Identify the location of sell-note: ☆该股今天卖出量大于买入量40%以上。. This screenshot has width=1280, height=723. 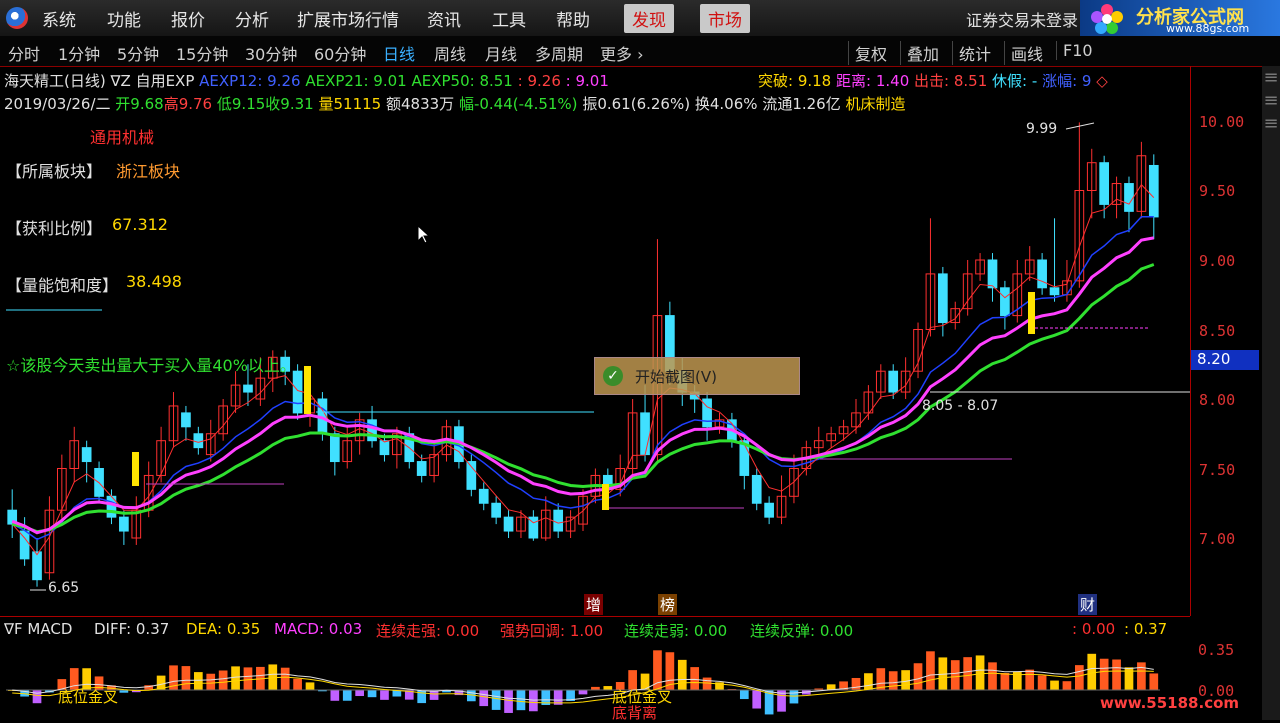
(151, 365).